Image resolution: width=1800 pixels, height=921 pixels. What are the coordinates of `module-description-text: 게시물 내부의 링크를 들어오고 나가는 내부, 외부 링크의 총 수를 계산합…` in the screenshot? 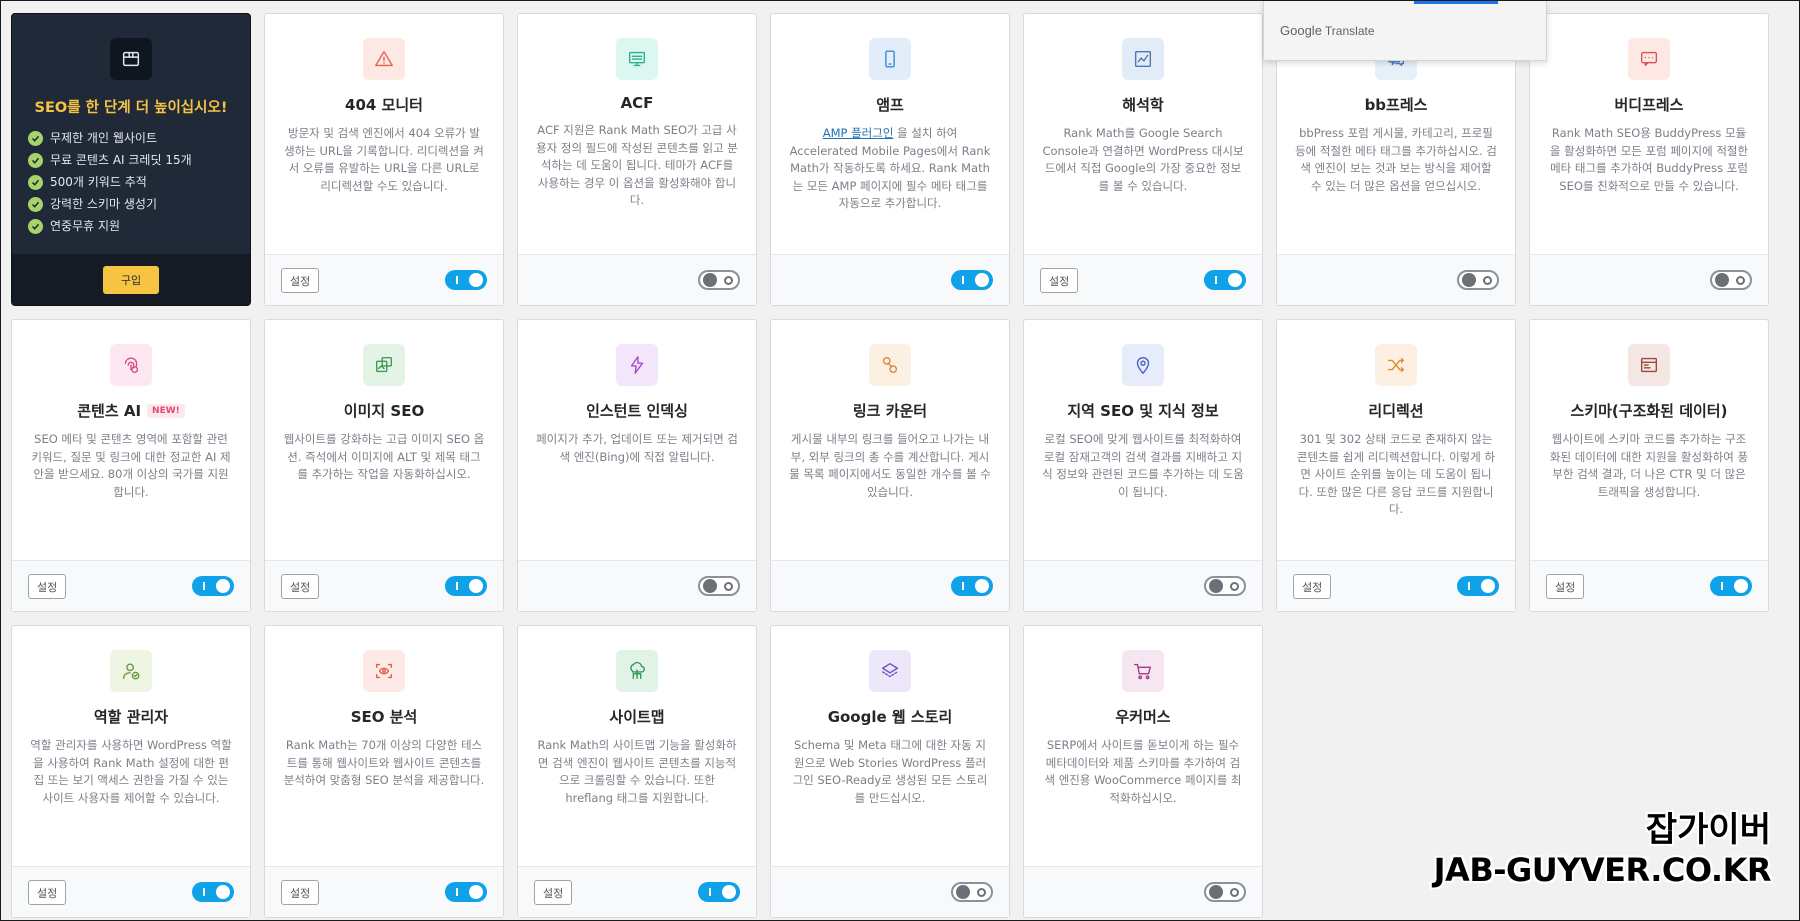 It's located at (890, 465).